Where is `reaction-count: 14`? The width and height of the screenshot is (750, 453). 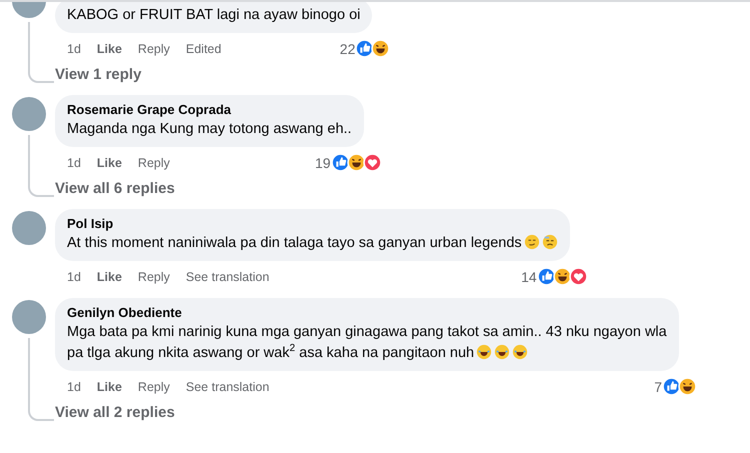
reaction-count: 14 is located at coordinates (529, 276).